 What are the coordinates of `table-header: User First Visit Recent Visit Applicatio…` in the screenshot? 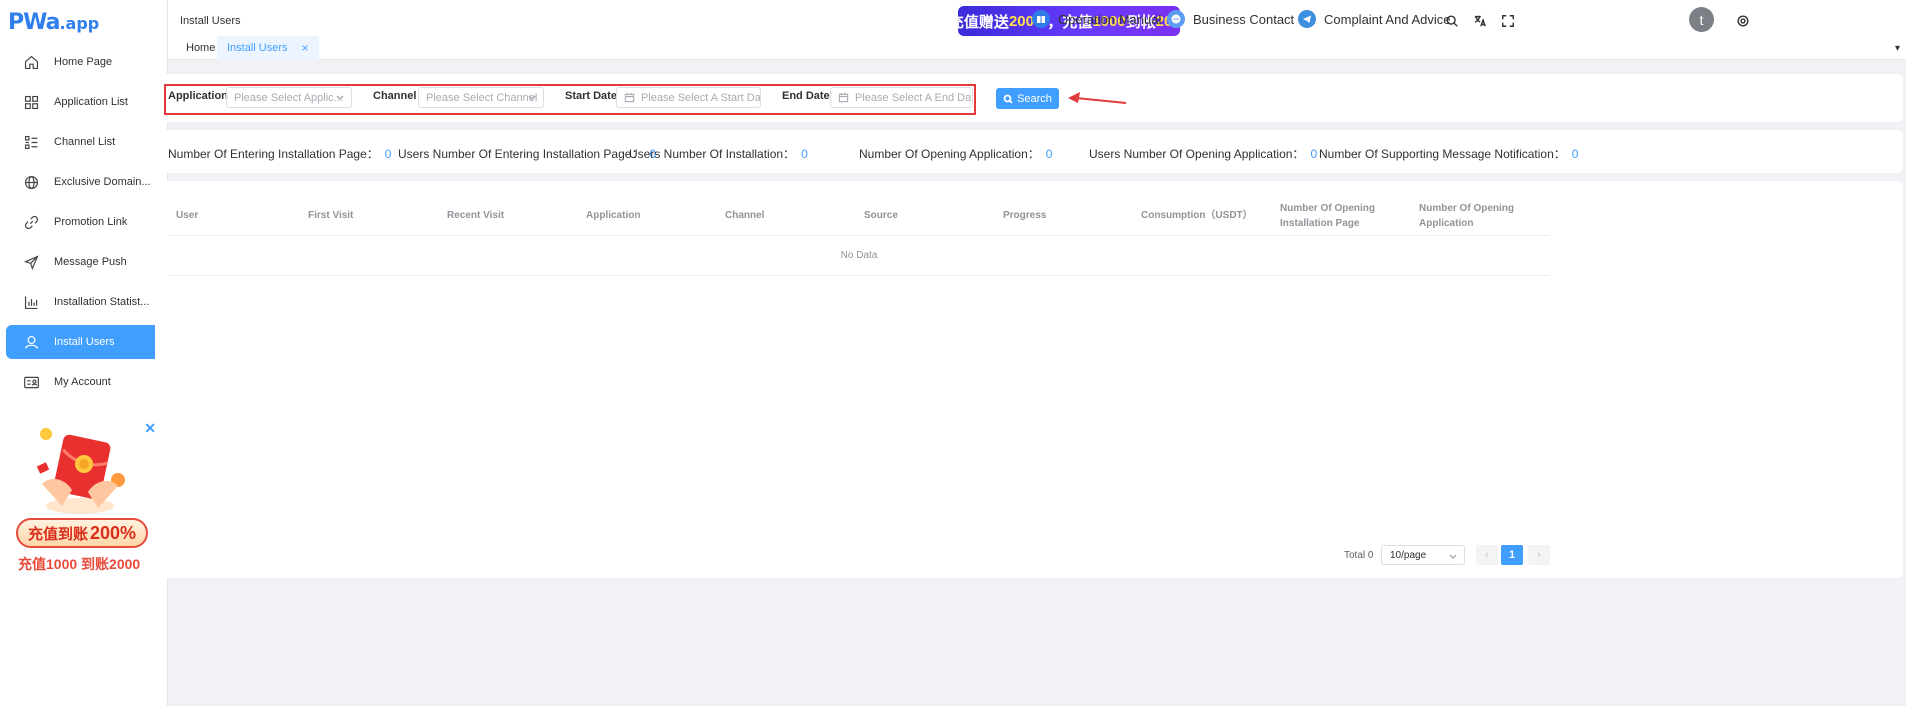 It's located at (859, 215).